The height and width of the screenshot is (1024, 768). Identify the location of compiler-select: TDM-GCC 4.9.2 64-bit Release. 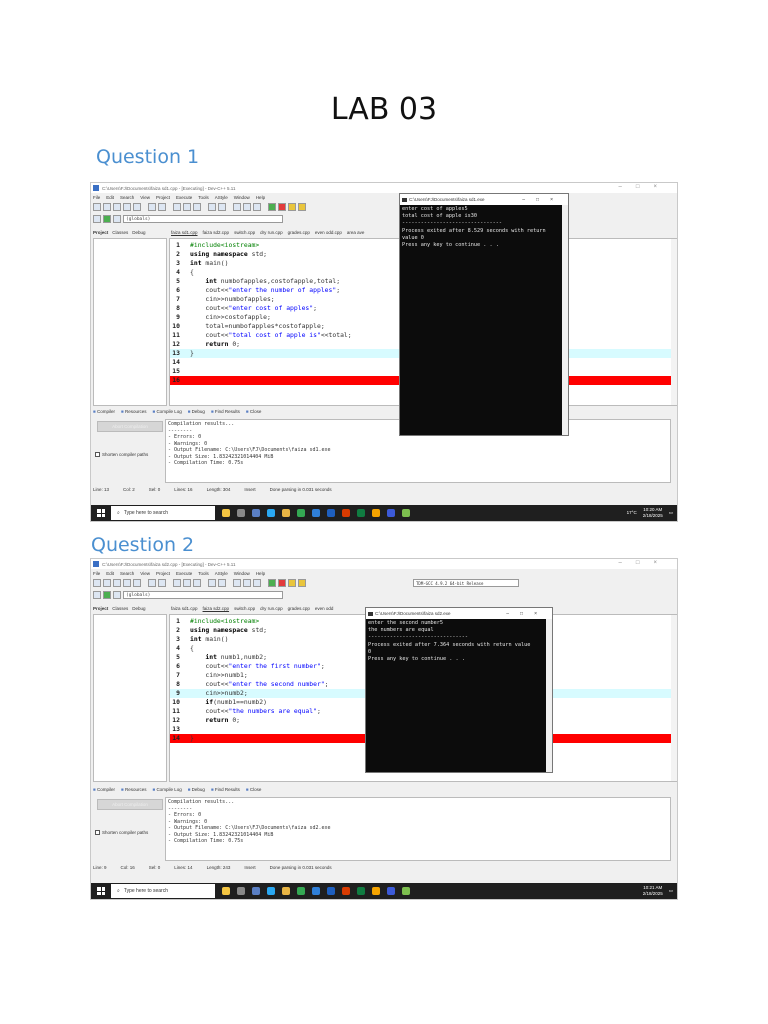
(466, 583).